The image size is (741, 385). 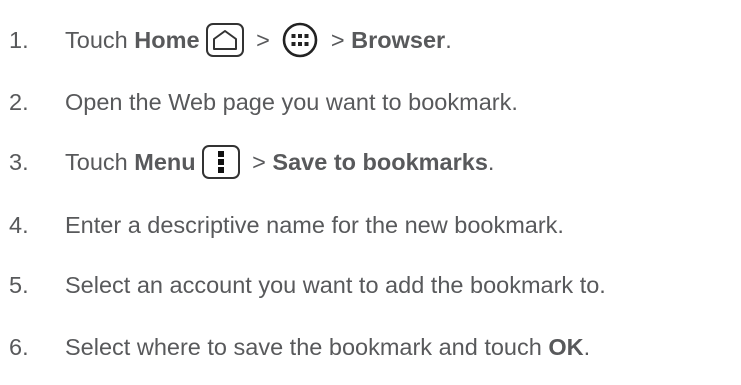 What do you see at coordinates (224, 40) in the screenshot?
I see `home-key-icon` at bounding box center [224, 40].